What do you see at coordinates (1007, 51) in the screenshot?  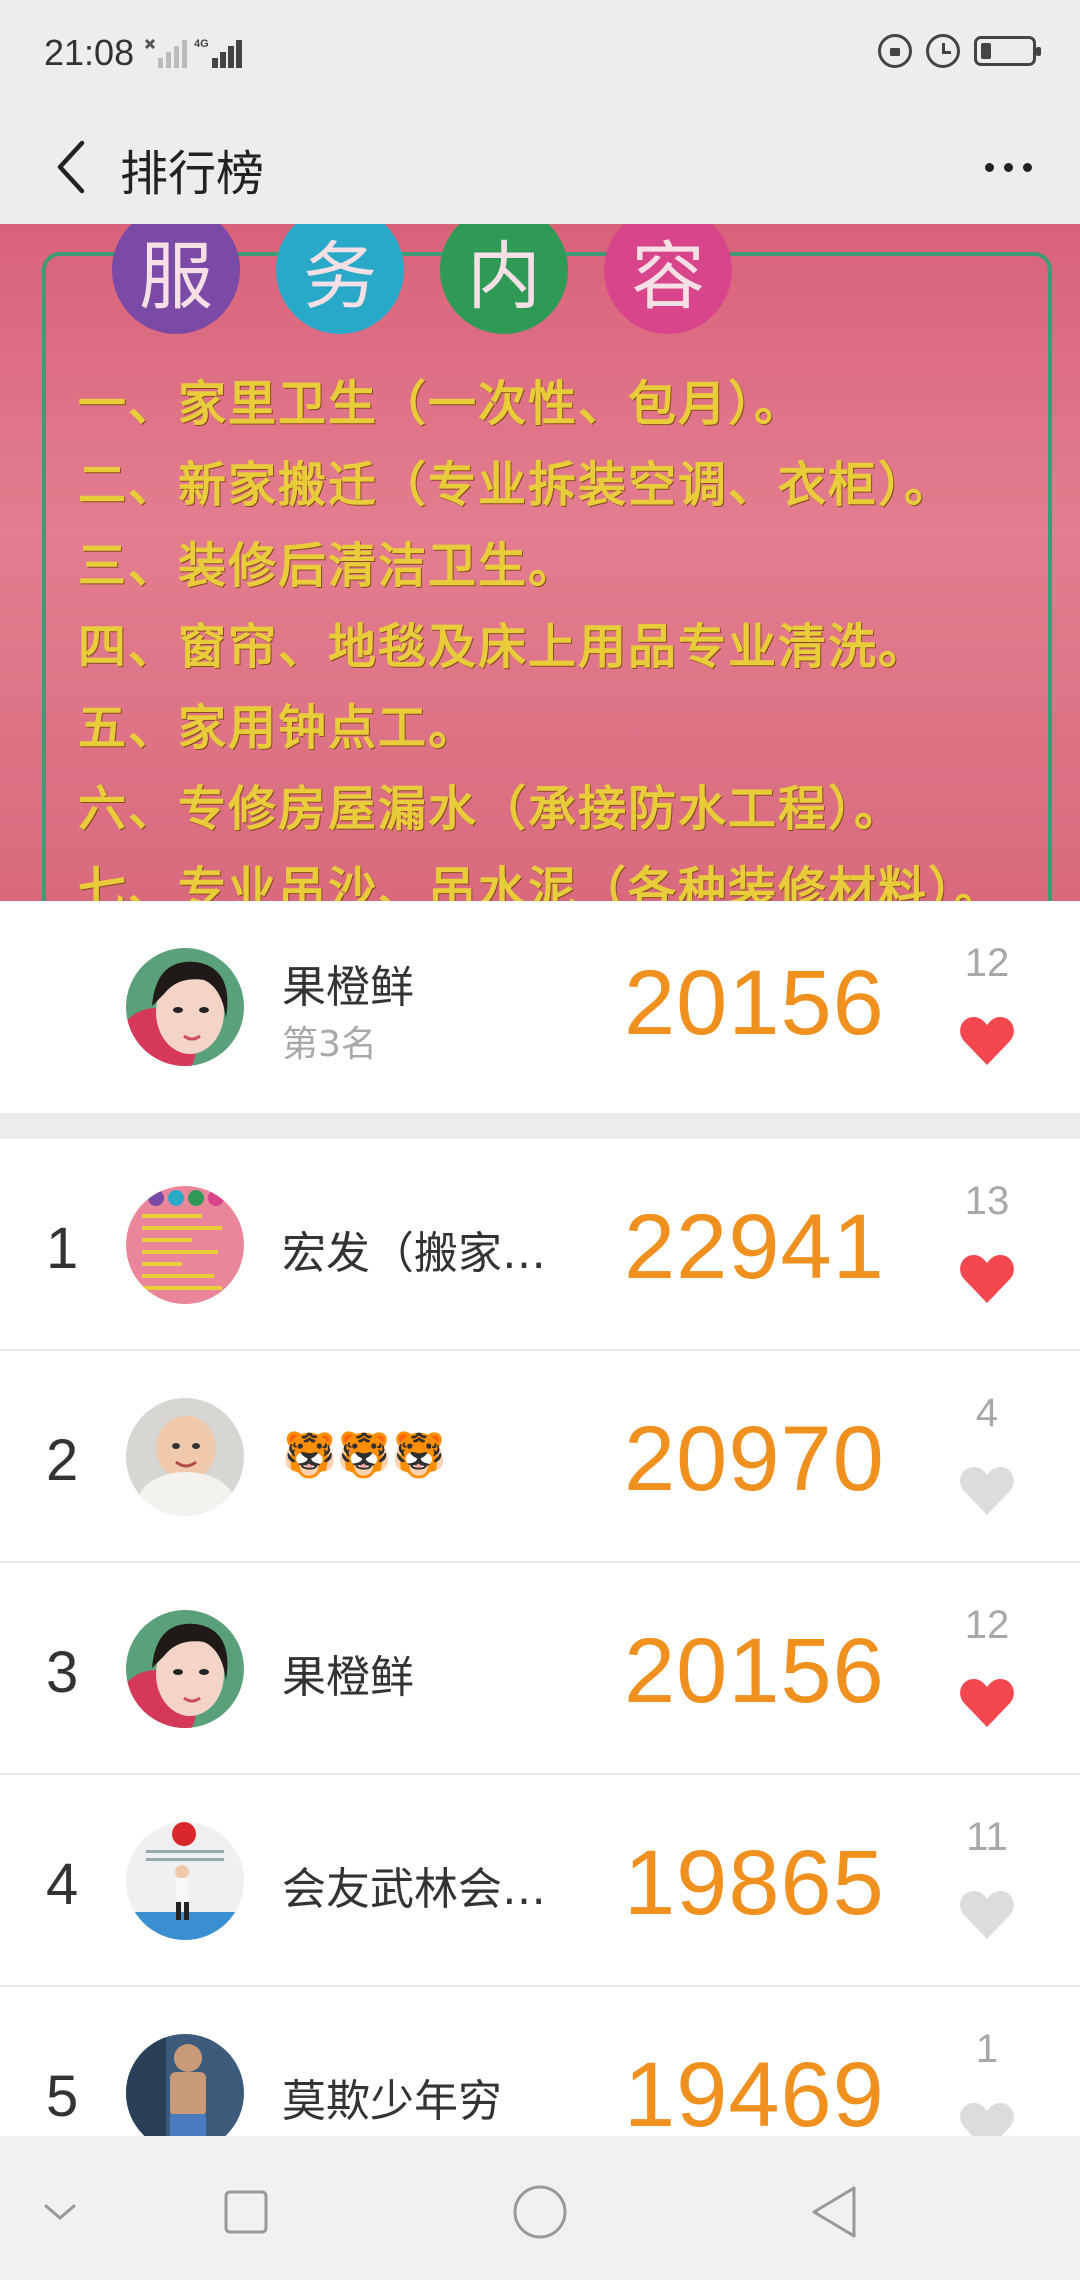 I see `battery-icon` at bounding box center [1007, 51].